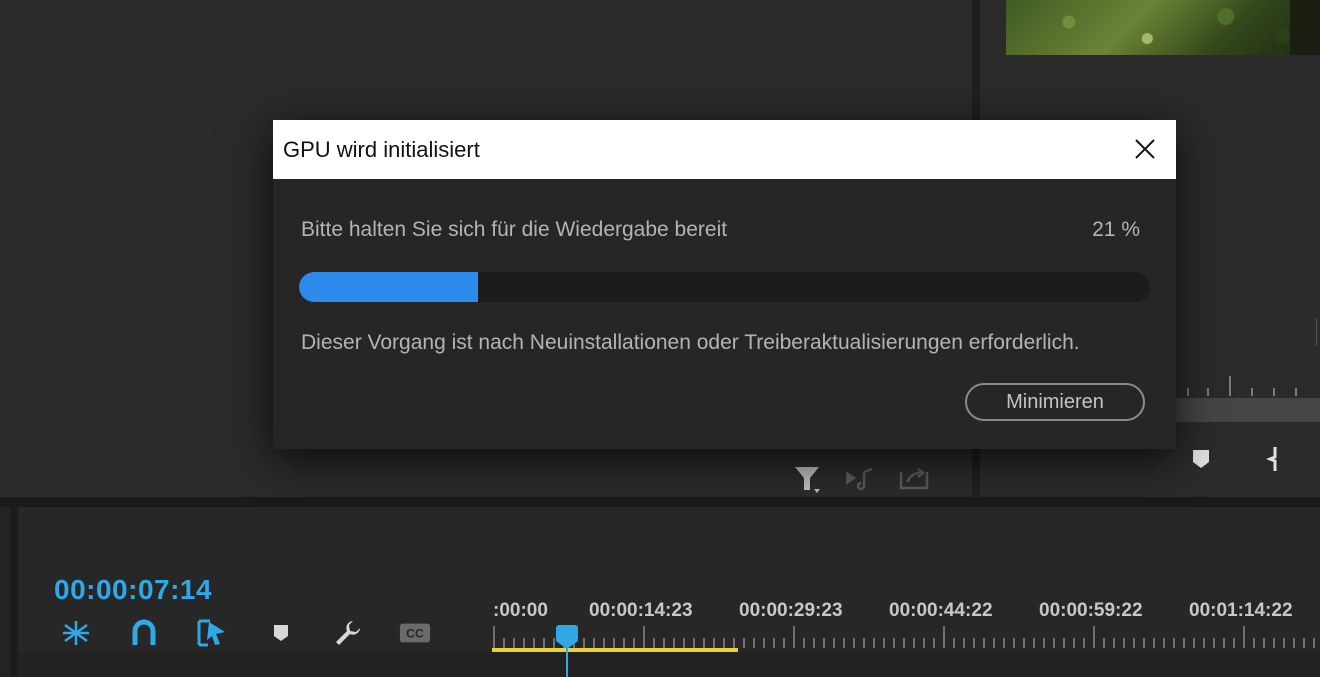 This screenshot has height=677, width=1320. What do you see at coordinates (808, 480) in the screenshot?
I see `filter-icon` at bounding box center [808, 480].